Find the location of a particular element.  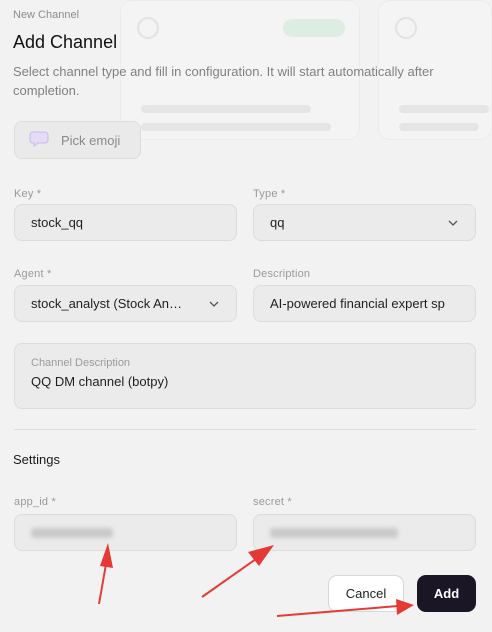

type-select: qq is located at coordinates (364, 222).